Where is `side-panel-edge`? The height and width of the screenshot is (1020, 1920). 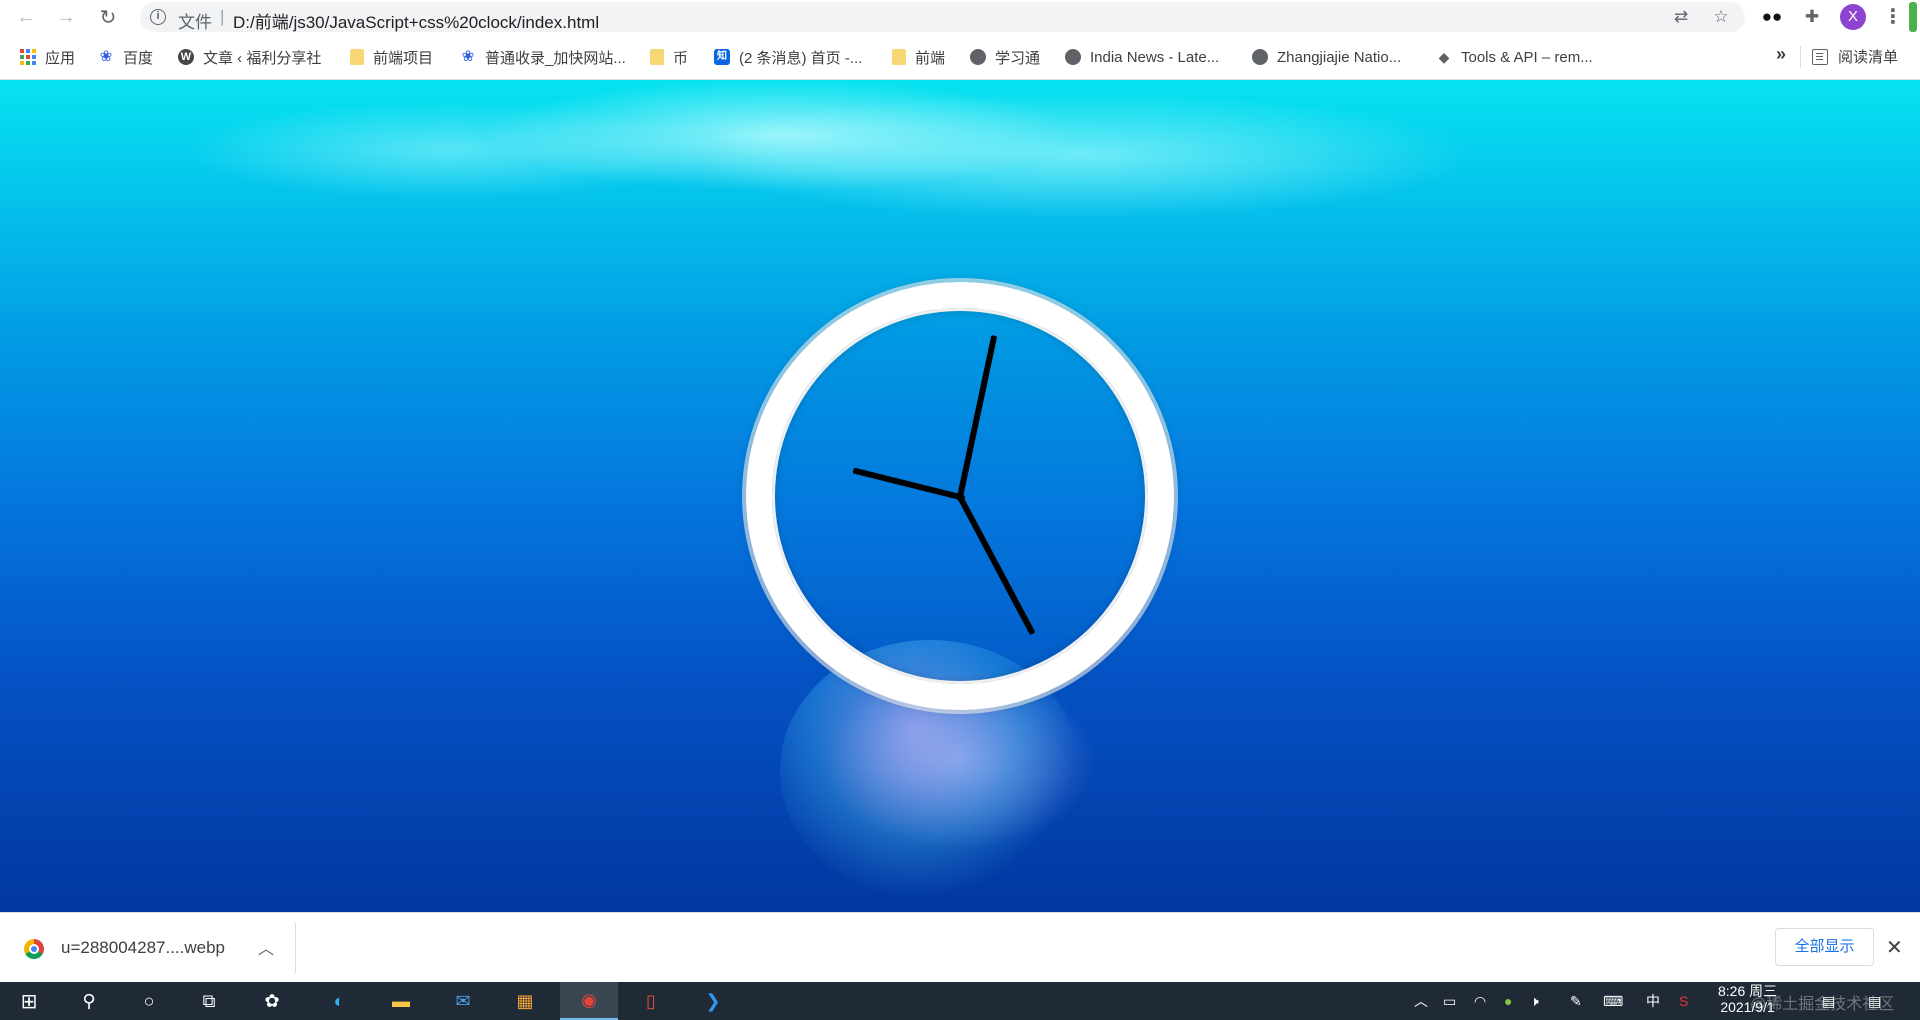
side-panel-edge is located at coordinates (1913, 17).